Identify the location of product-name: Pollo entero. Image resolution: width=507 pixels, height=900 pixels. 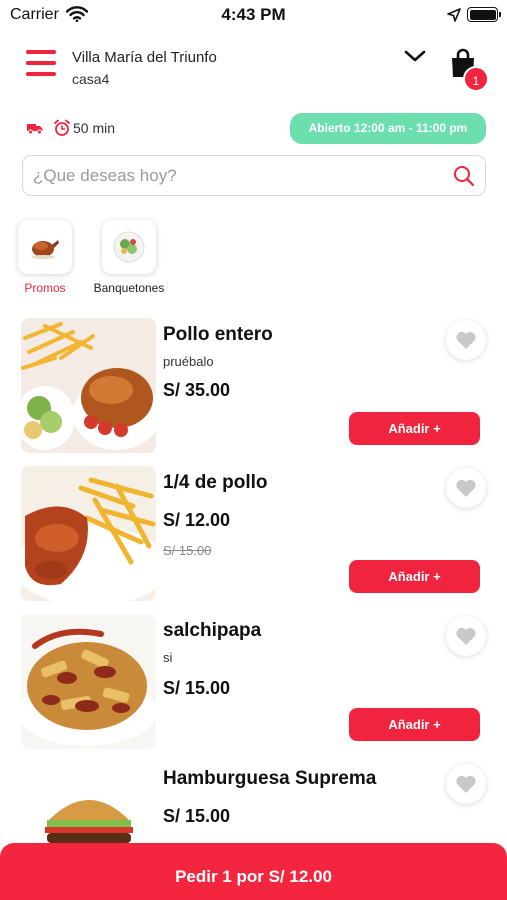
(218, 334).